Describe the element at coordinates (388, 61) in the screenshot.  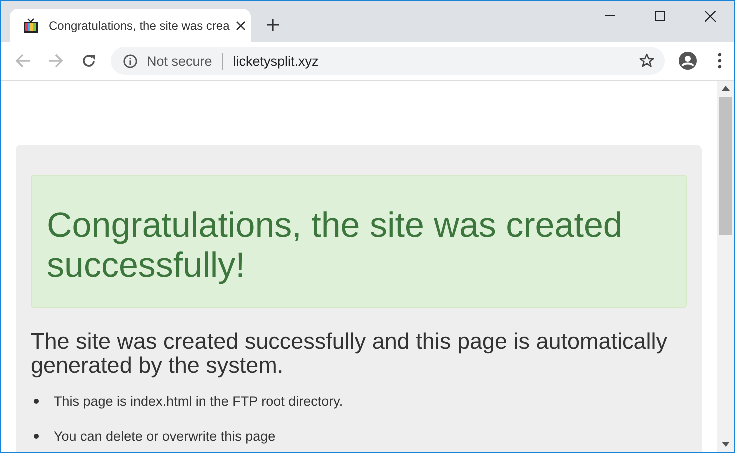
I see `address-bar: Not secure licketysplit.xyz` at that location.